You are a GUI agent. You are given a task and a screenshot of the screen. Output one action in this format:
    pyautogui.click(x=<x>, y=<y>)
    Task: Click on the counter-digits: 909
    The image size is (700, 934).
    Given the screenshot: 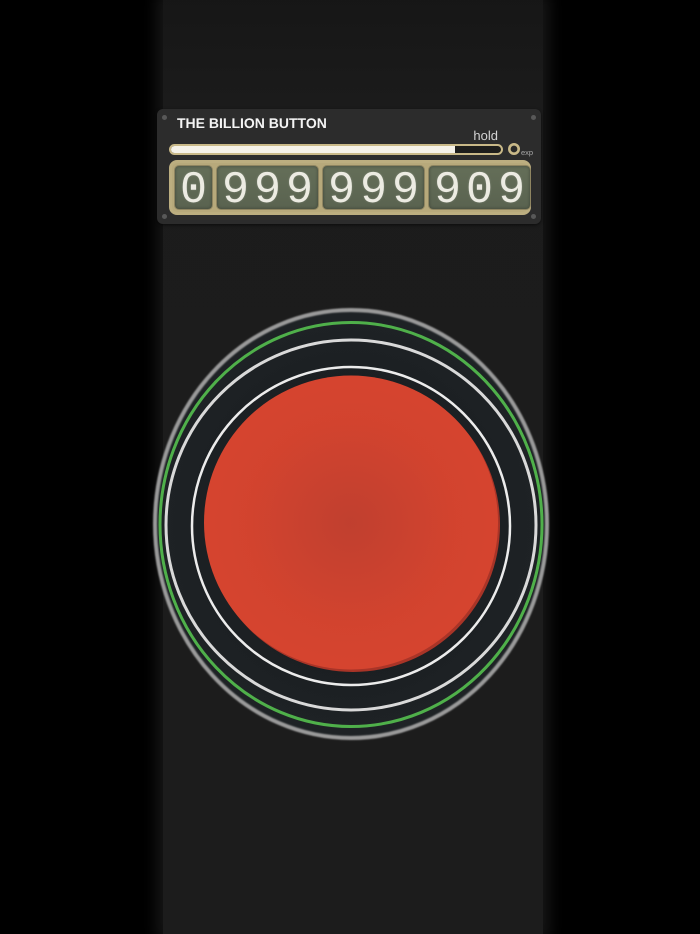 What is the action you would take?
    pyautogui.click(x=480, y=187)
    